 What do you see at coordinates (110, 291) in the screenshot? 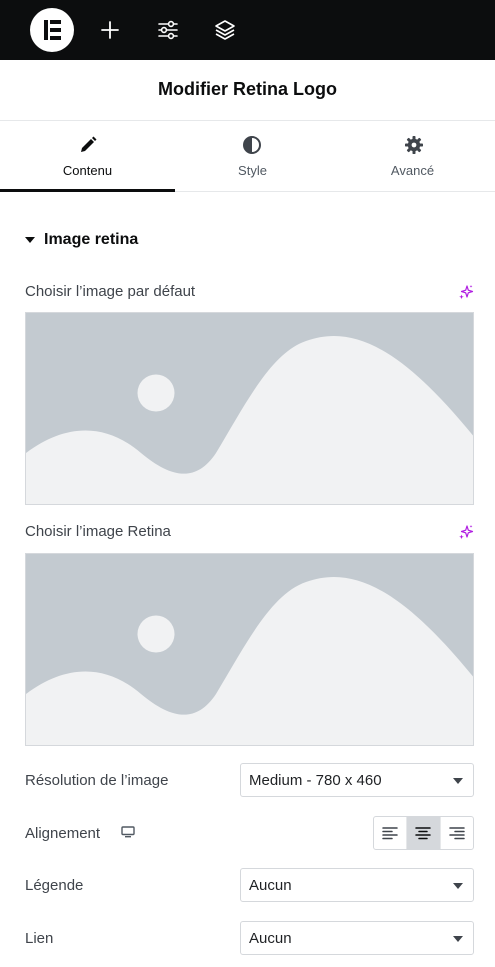
I see `default-image-label: Choisir l’image par défaut` at bounding box center [110, 291].